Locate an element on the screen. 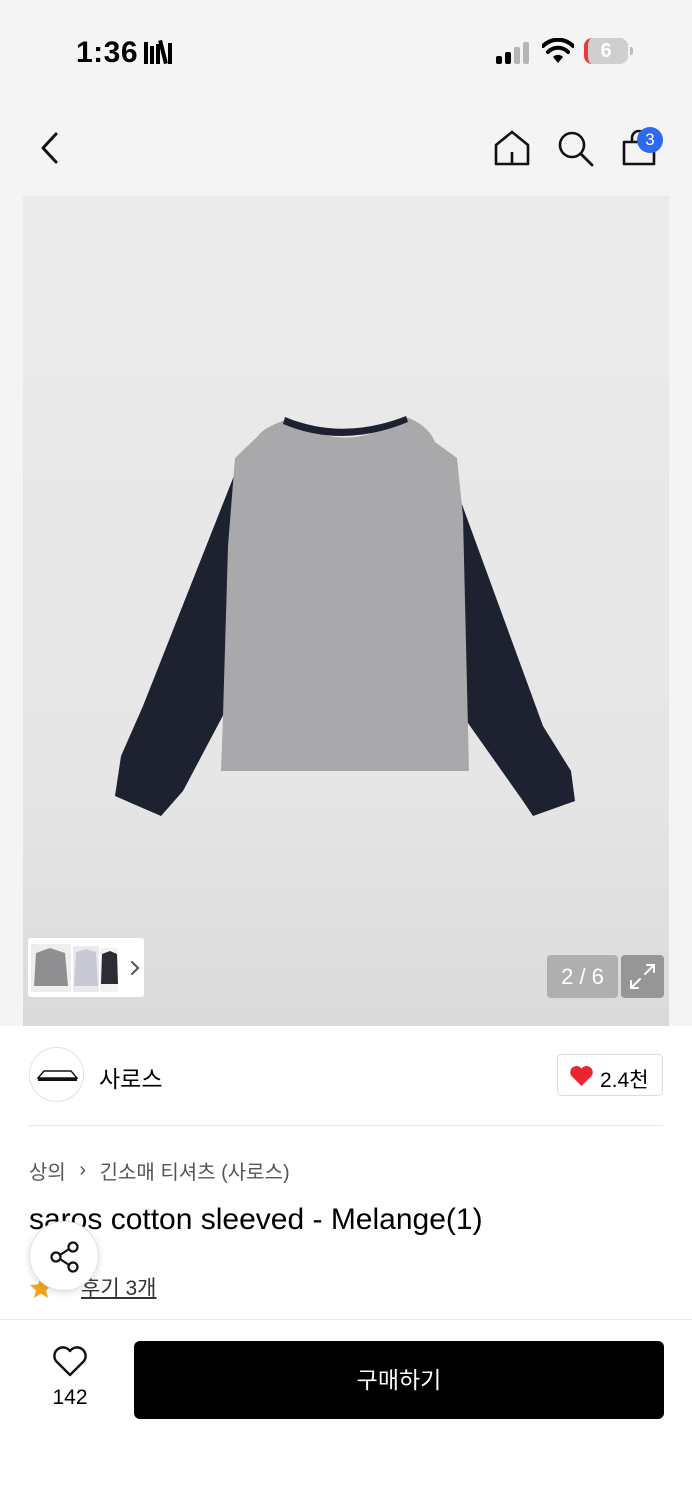 Image resolution: width=692 pixels, height=1500 pixels. nav-bar is located at coordinates (346, 148).